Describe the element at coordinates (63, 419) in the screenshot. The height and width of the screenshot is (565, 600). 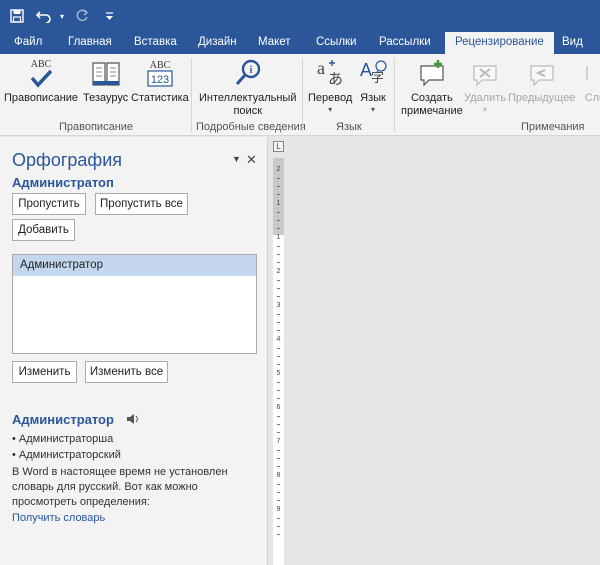
I see `definition-word: Администратор` at that location.